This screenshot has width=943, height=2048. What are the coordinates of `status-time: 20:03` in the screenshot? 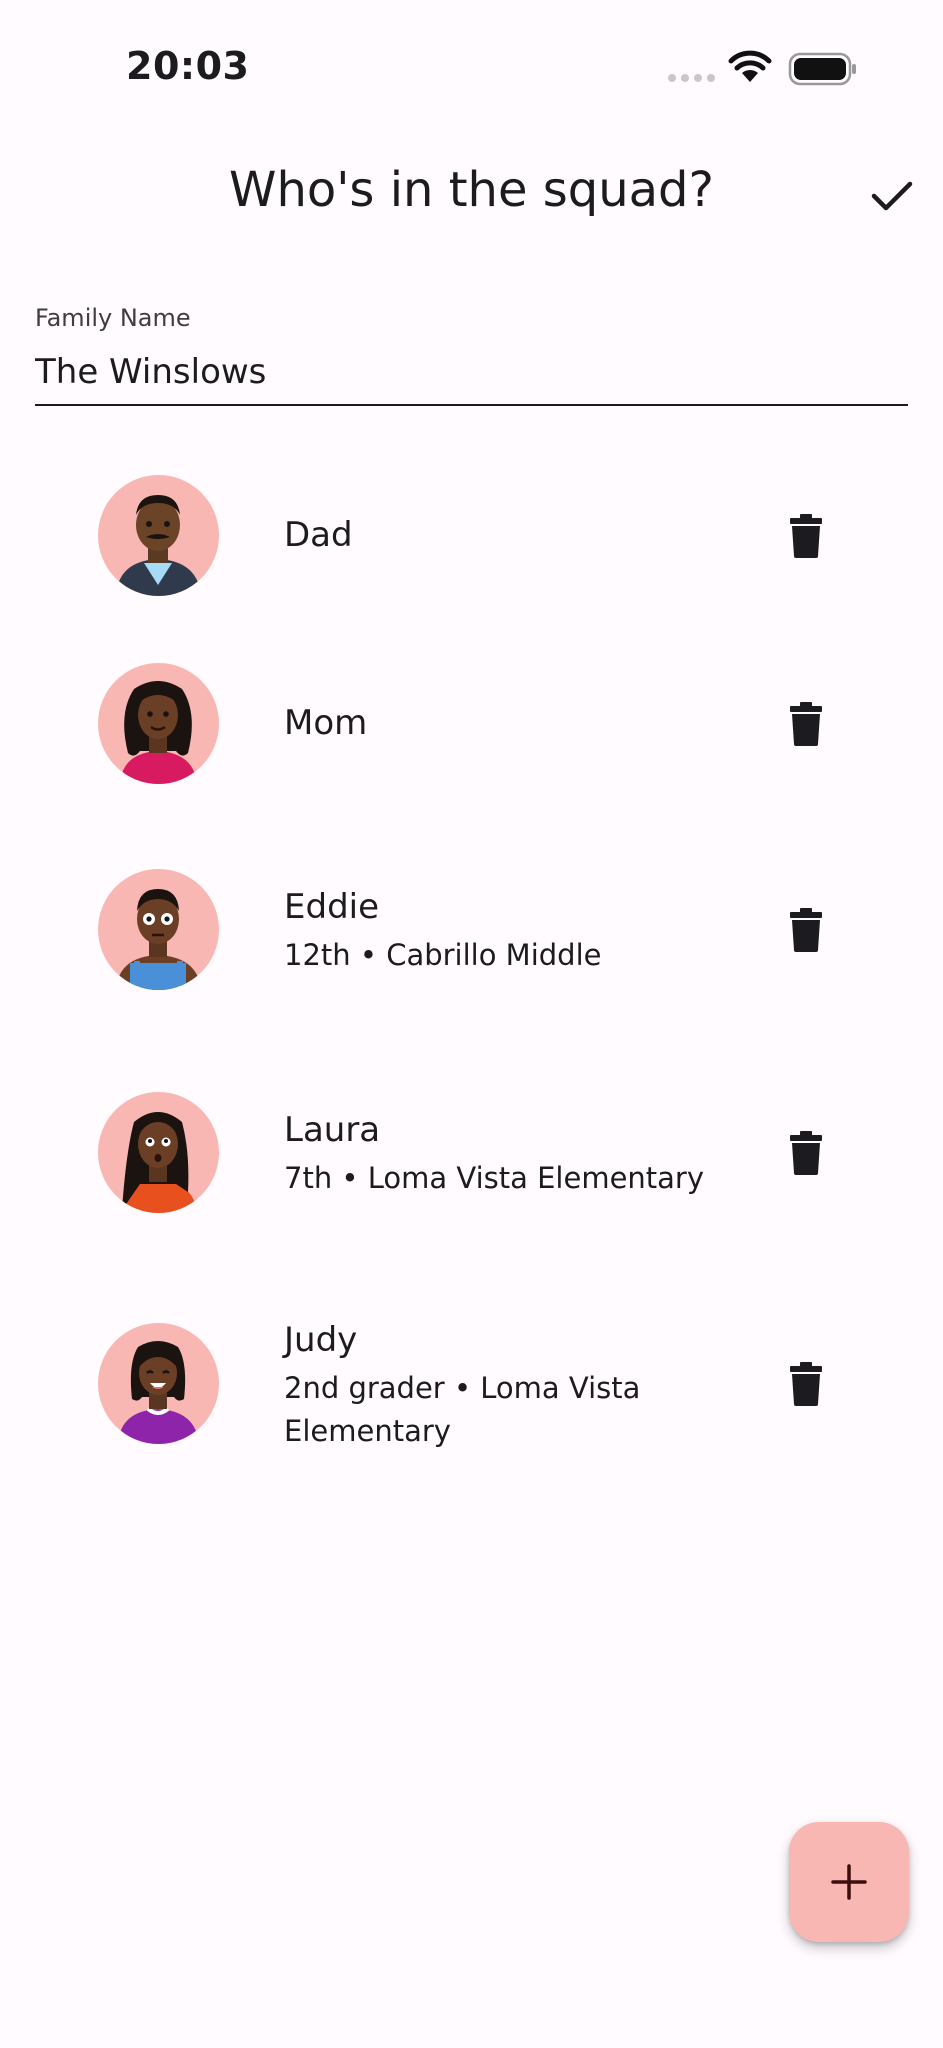 It's located at (188, 66).